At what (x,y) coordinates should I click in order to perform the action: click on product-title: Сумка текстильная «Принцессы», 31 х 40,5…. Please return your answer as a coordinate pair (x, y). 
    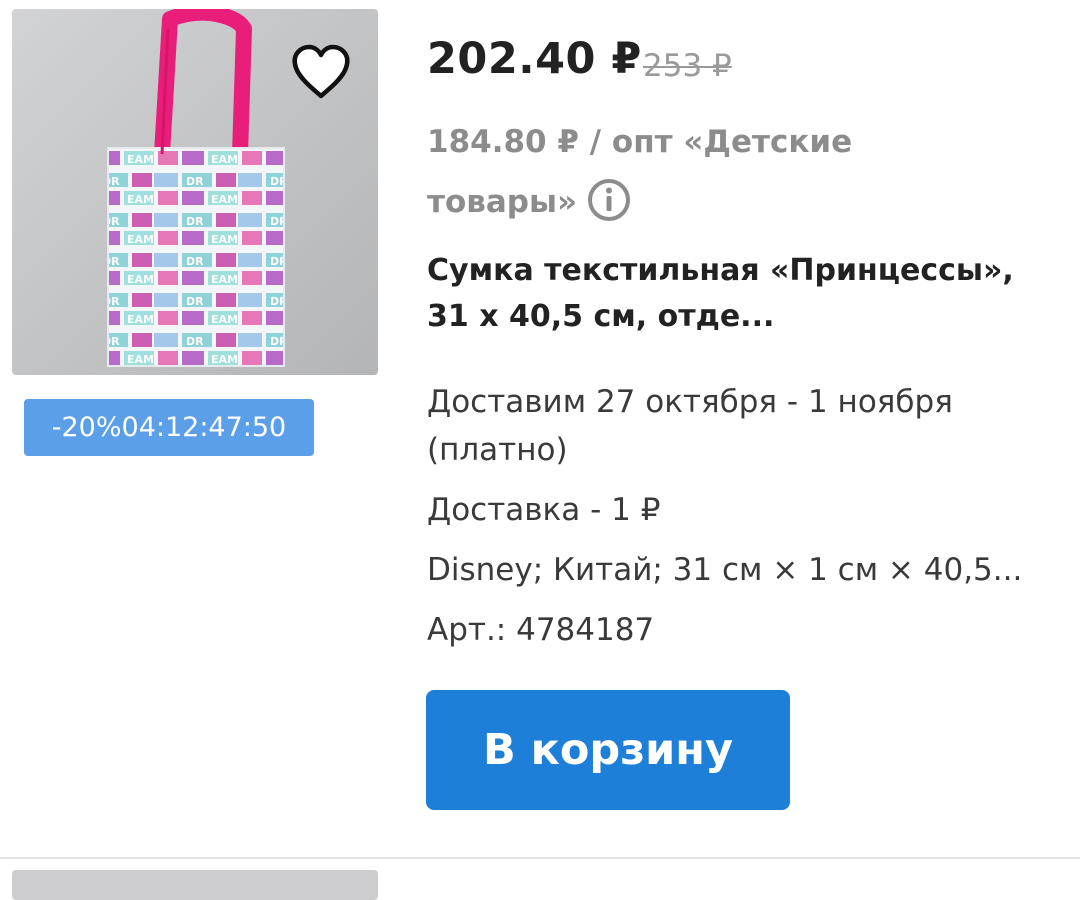
    Looking at the image, I should click on (737, 294).